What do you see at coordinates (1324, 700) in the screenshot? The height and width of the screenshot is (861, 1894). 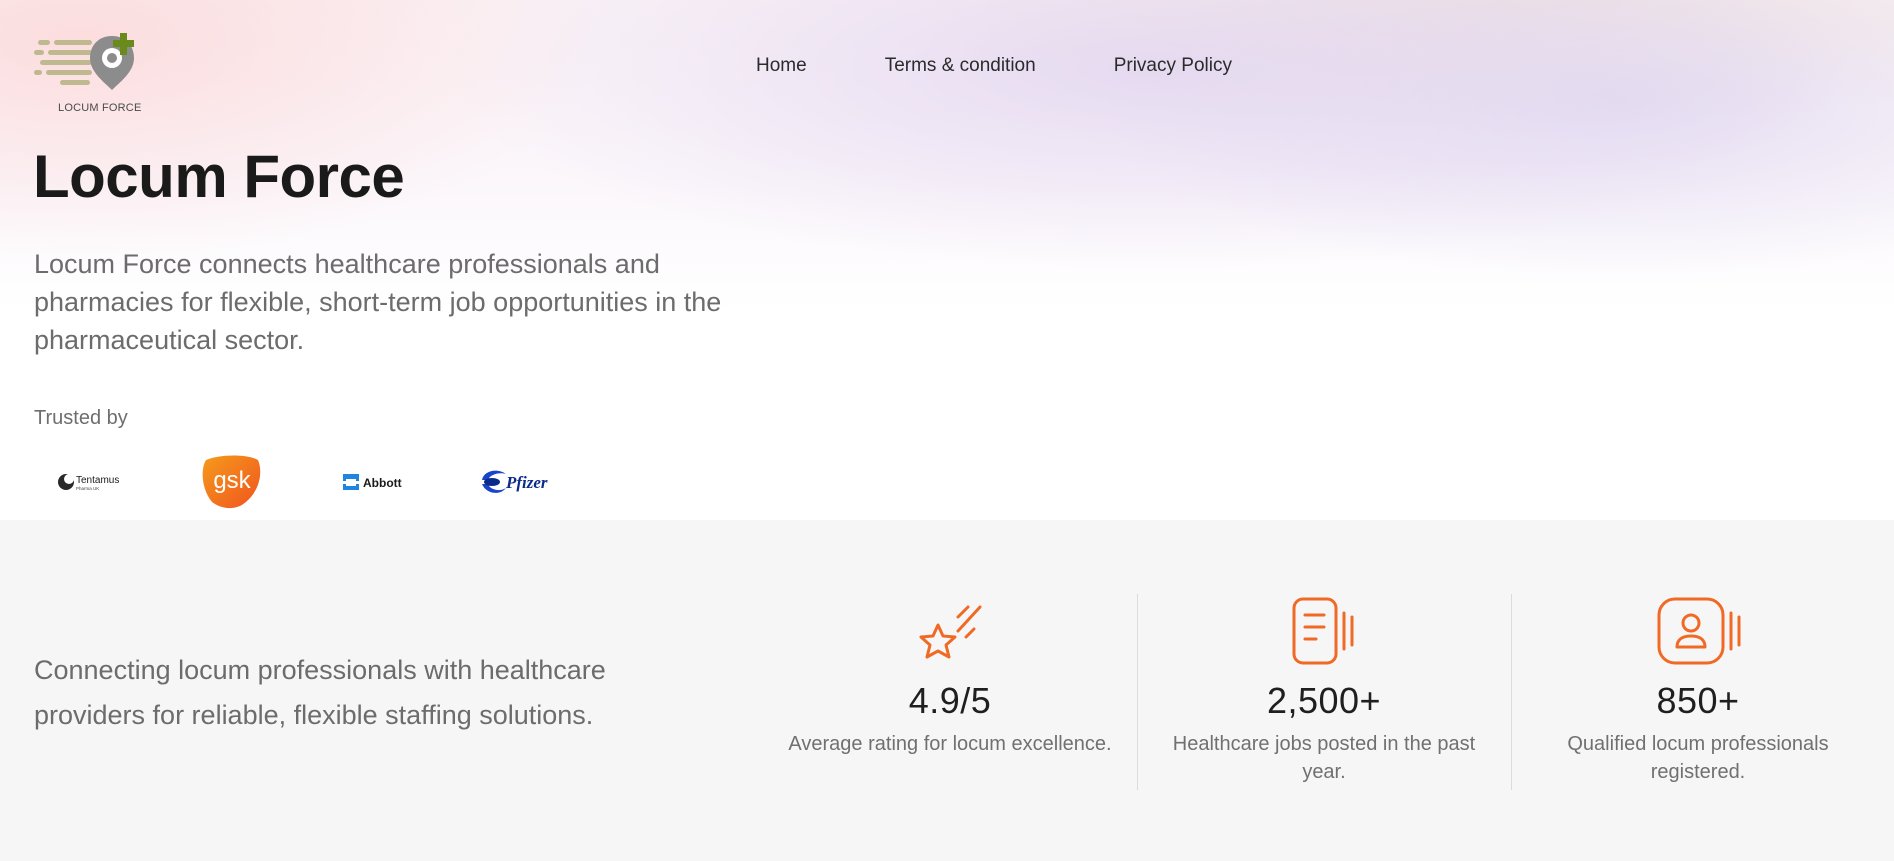 I see `stat-value: 2,500+` at bounding box center [1324, 700].